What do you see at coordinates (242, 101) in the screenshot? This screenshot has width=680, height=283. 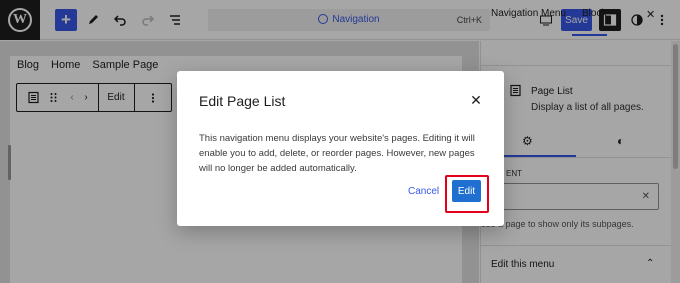 I see `modal-title: Edit Page List` at bounding box center [242, 101].